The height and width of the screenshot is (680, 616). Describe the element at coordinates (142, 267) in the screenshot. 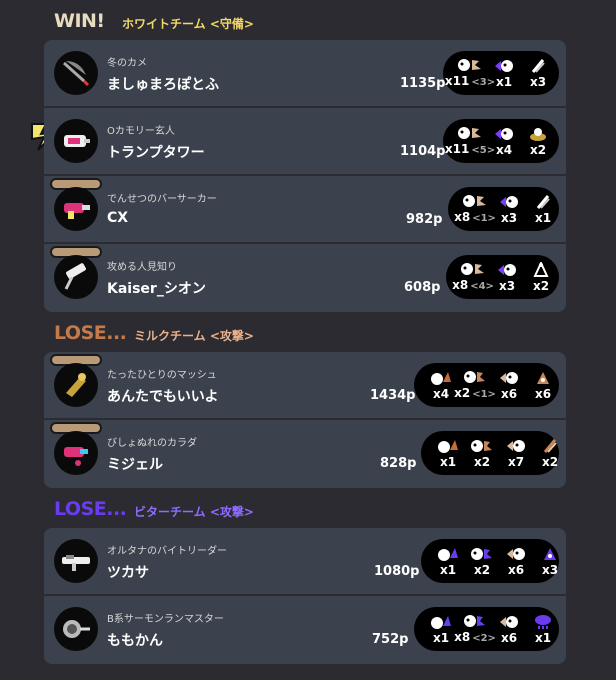

I see `player-title: 攻める人見知り` at that location.